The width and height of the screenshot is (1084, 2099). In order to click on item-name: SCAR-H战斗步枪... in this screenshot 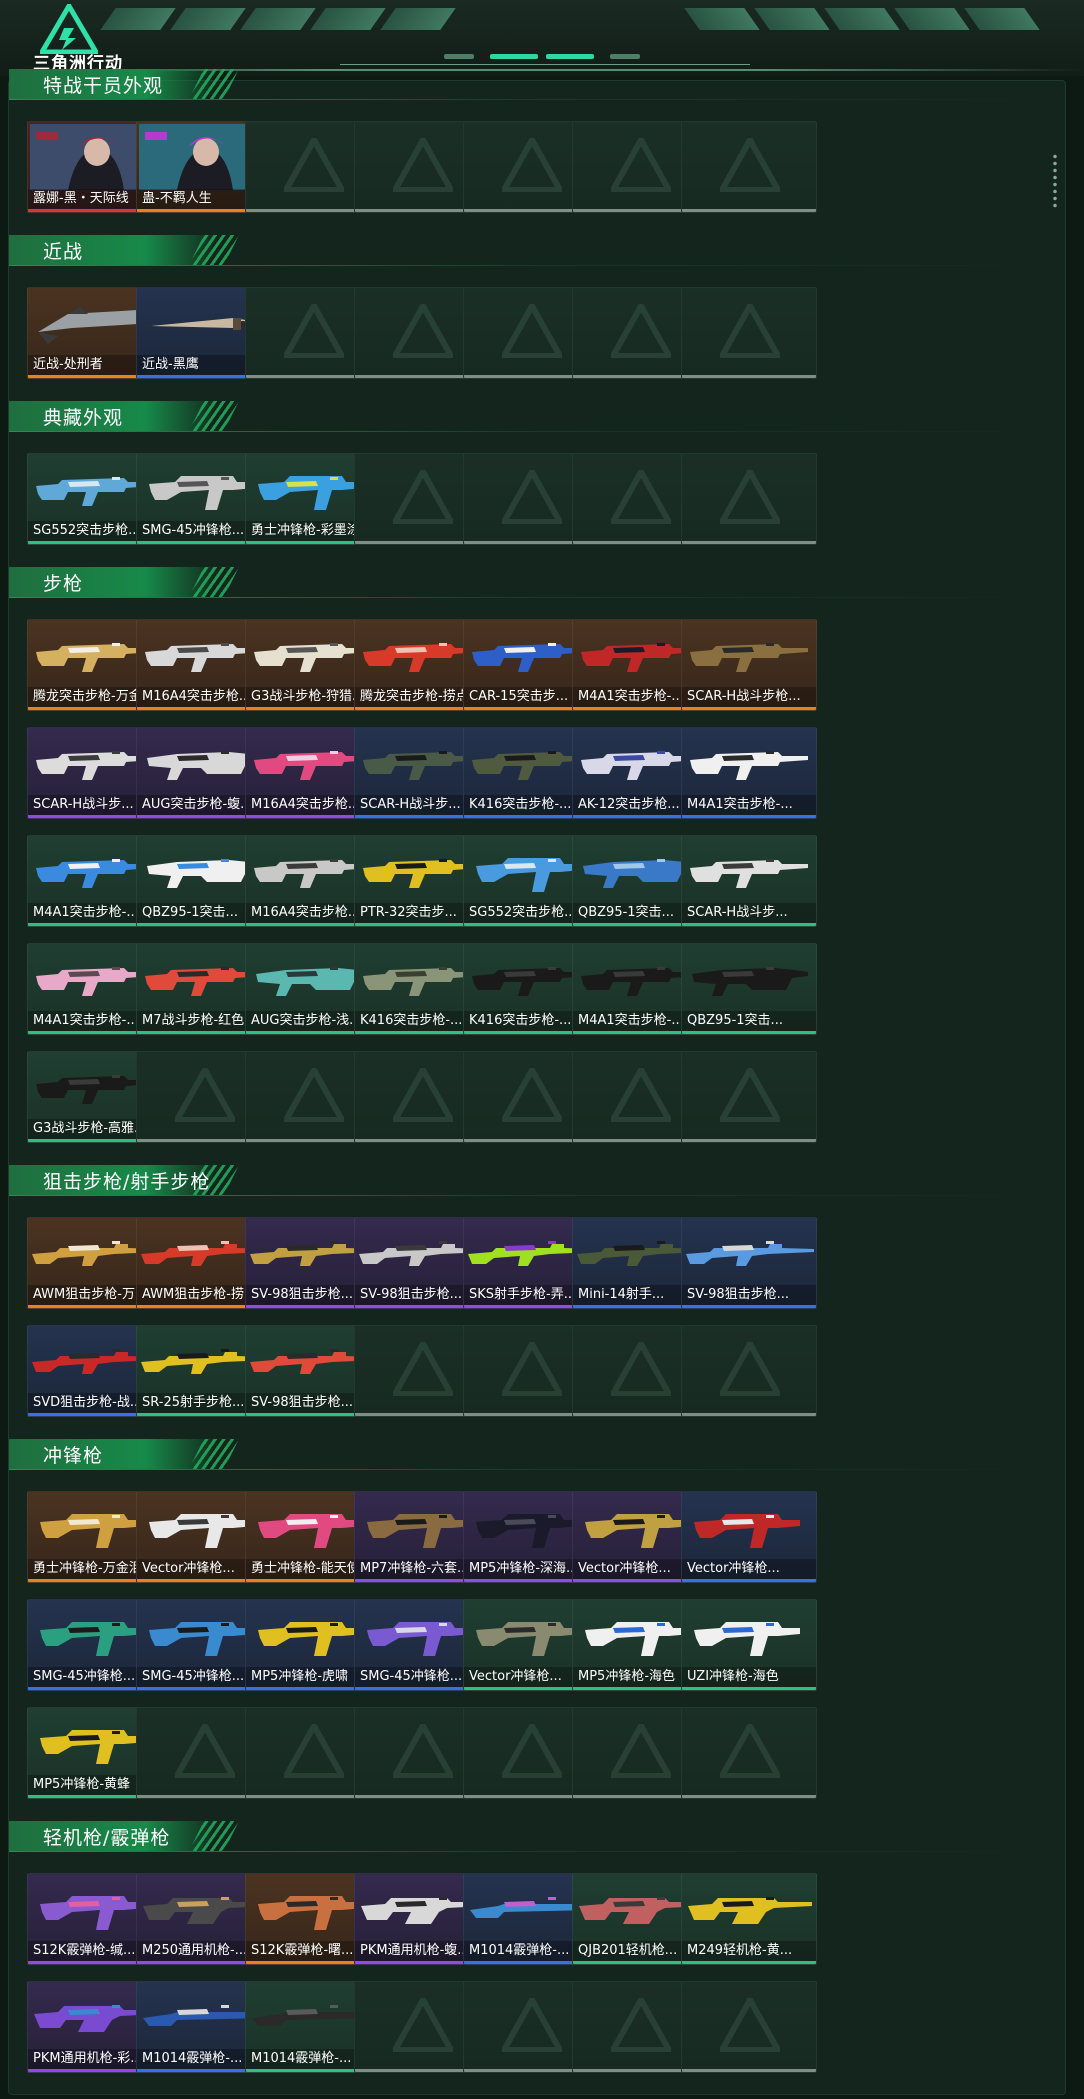, I will do `click(749, 697)`.